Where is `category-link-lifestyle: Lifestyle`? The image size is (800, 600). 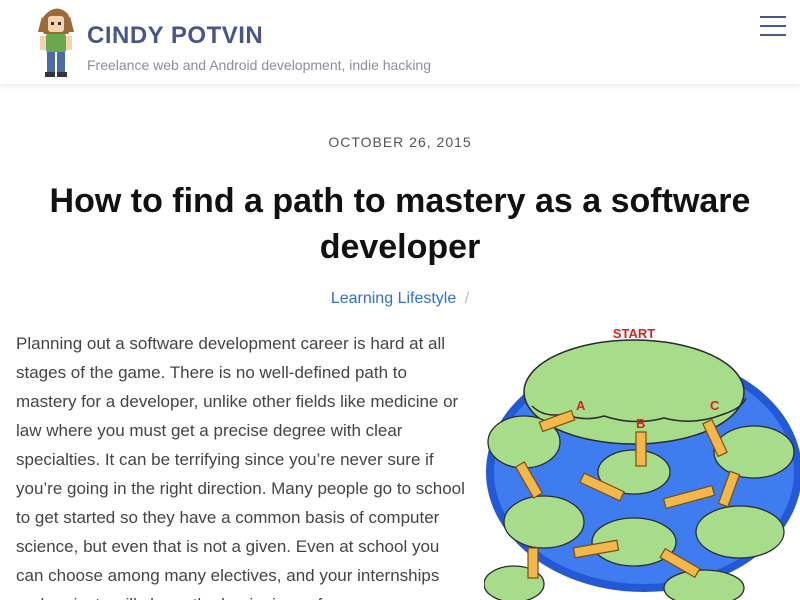
category-link-lifestyle: Lifestyle is located at coordinates (427, 298).